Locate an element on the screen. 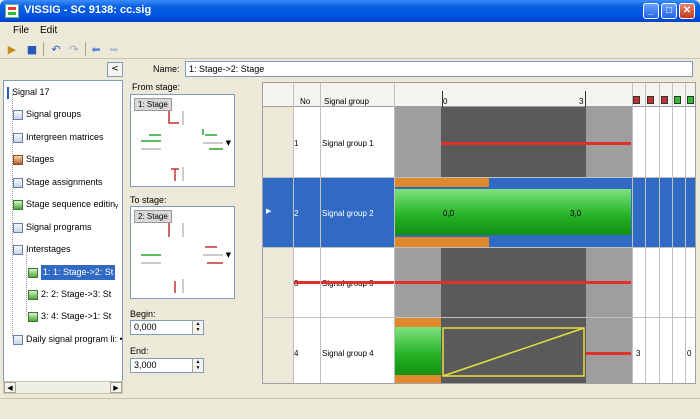 Image resolution: width=700 pixels, height=419 pixels. close-button: ✕ is located at coordinates (687, 11).